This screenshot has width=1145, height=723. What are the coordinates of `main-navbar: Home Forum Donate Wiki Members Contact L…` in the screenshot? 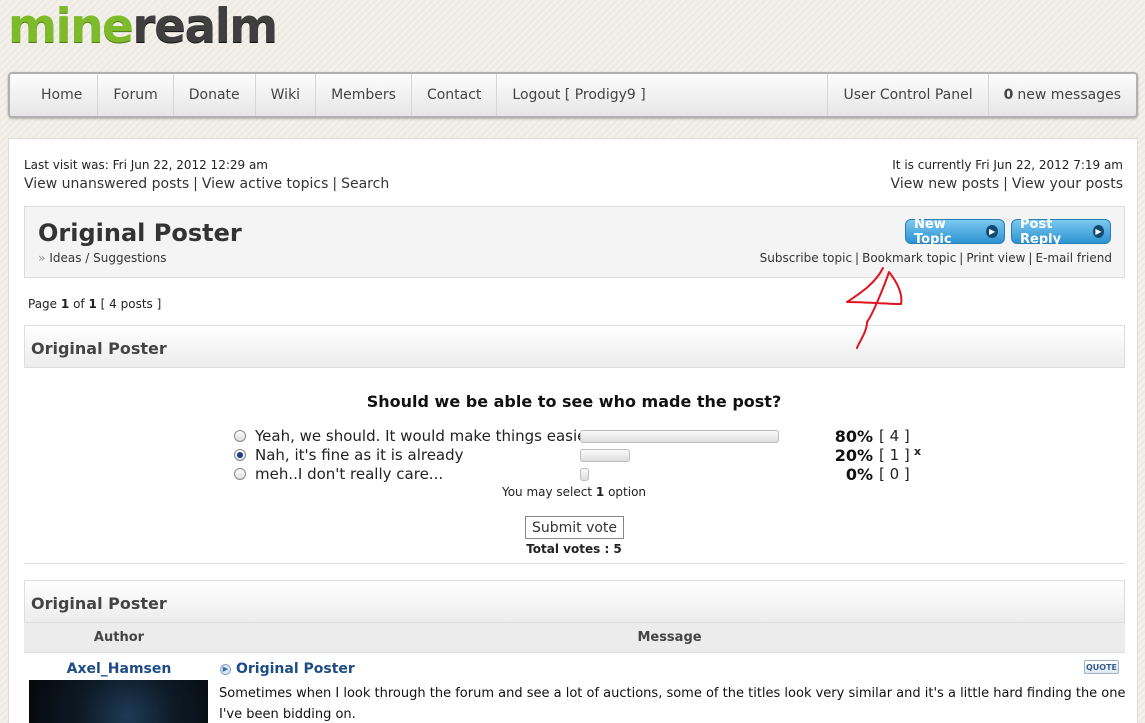 It's located at (573, 95).